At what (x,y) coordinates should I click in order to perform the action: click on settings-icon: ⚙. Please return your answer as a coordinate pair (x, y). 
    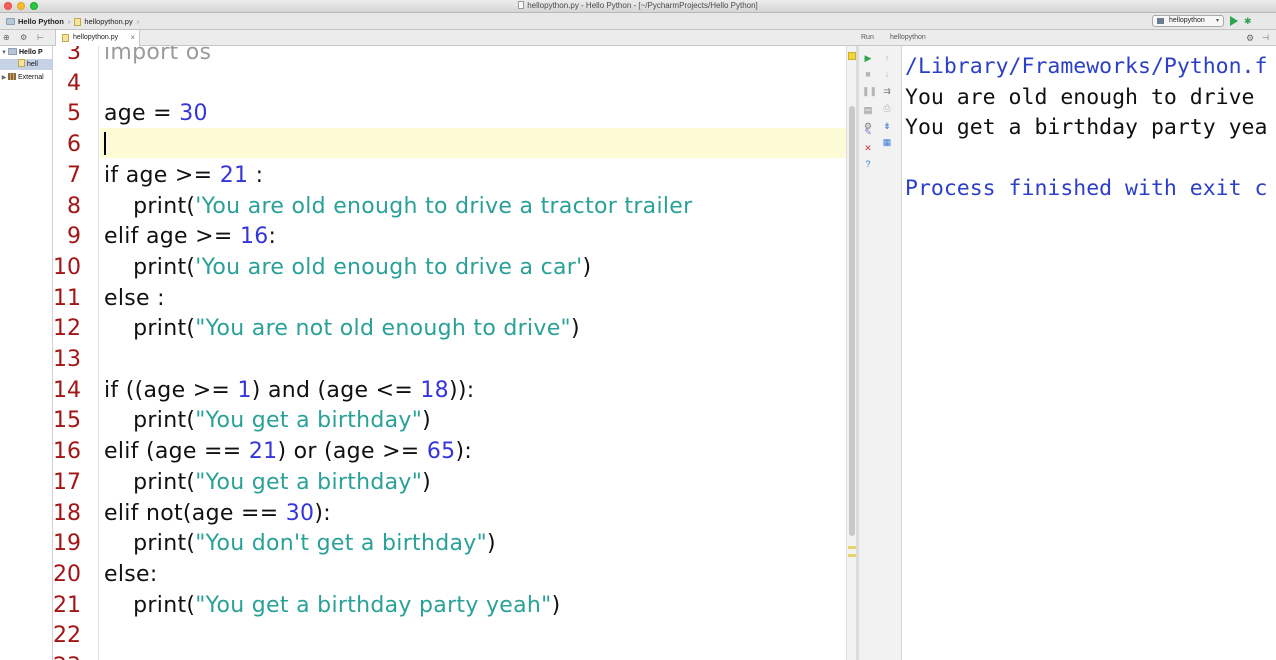
    Looking at the image, I should click on (1250, 38).